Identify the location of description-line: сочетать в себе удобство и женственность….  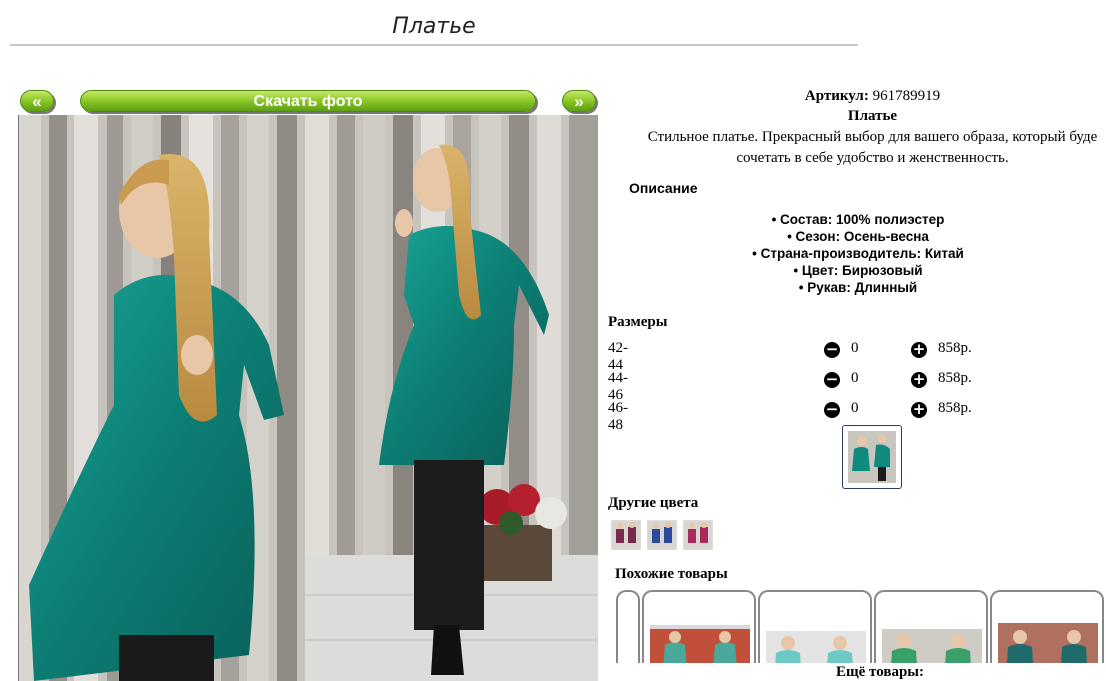
(872, 158).